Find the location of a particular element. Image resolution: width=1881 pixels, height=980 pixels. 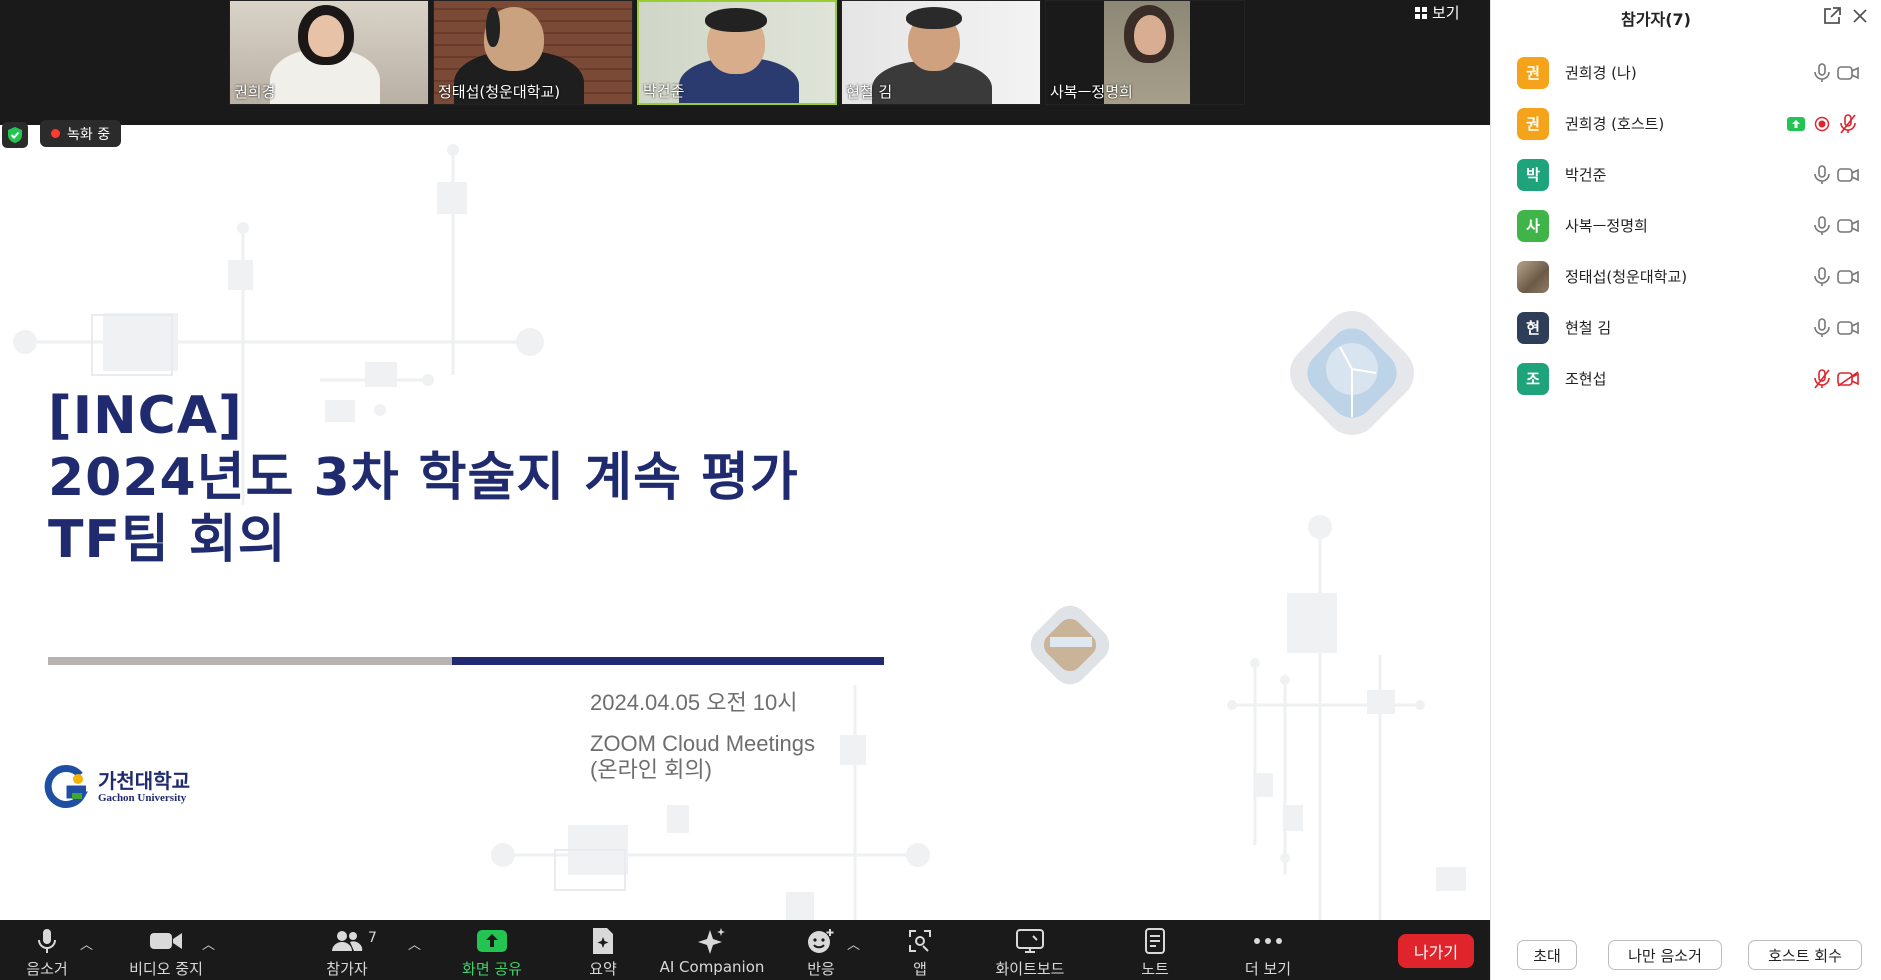

share-screen-button: 화면 공유 is located at coordinates (492, 950).